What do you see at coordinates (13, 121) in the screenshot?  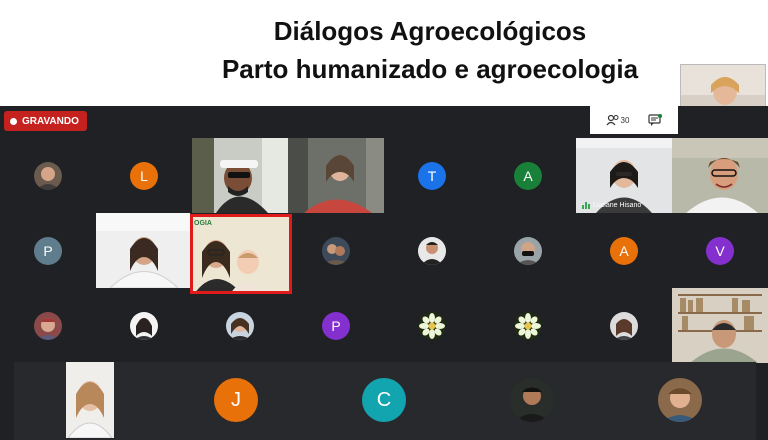 I see `record-dot-icon` at bounding box center [13, 121].